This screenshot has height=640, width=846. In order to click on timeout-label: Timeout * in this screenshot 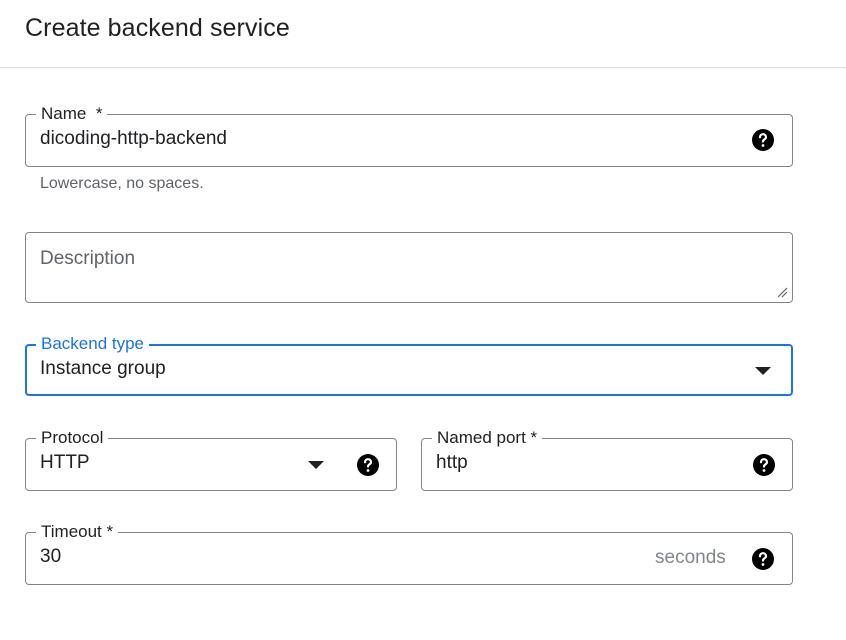, I will do `click(77, 532)`.